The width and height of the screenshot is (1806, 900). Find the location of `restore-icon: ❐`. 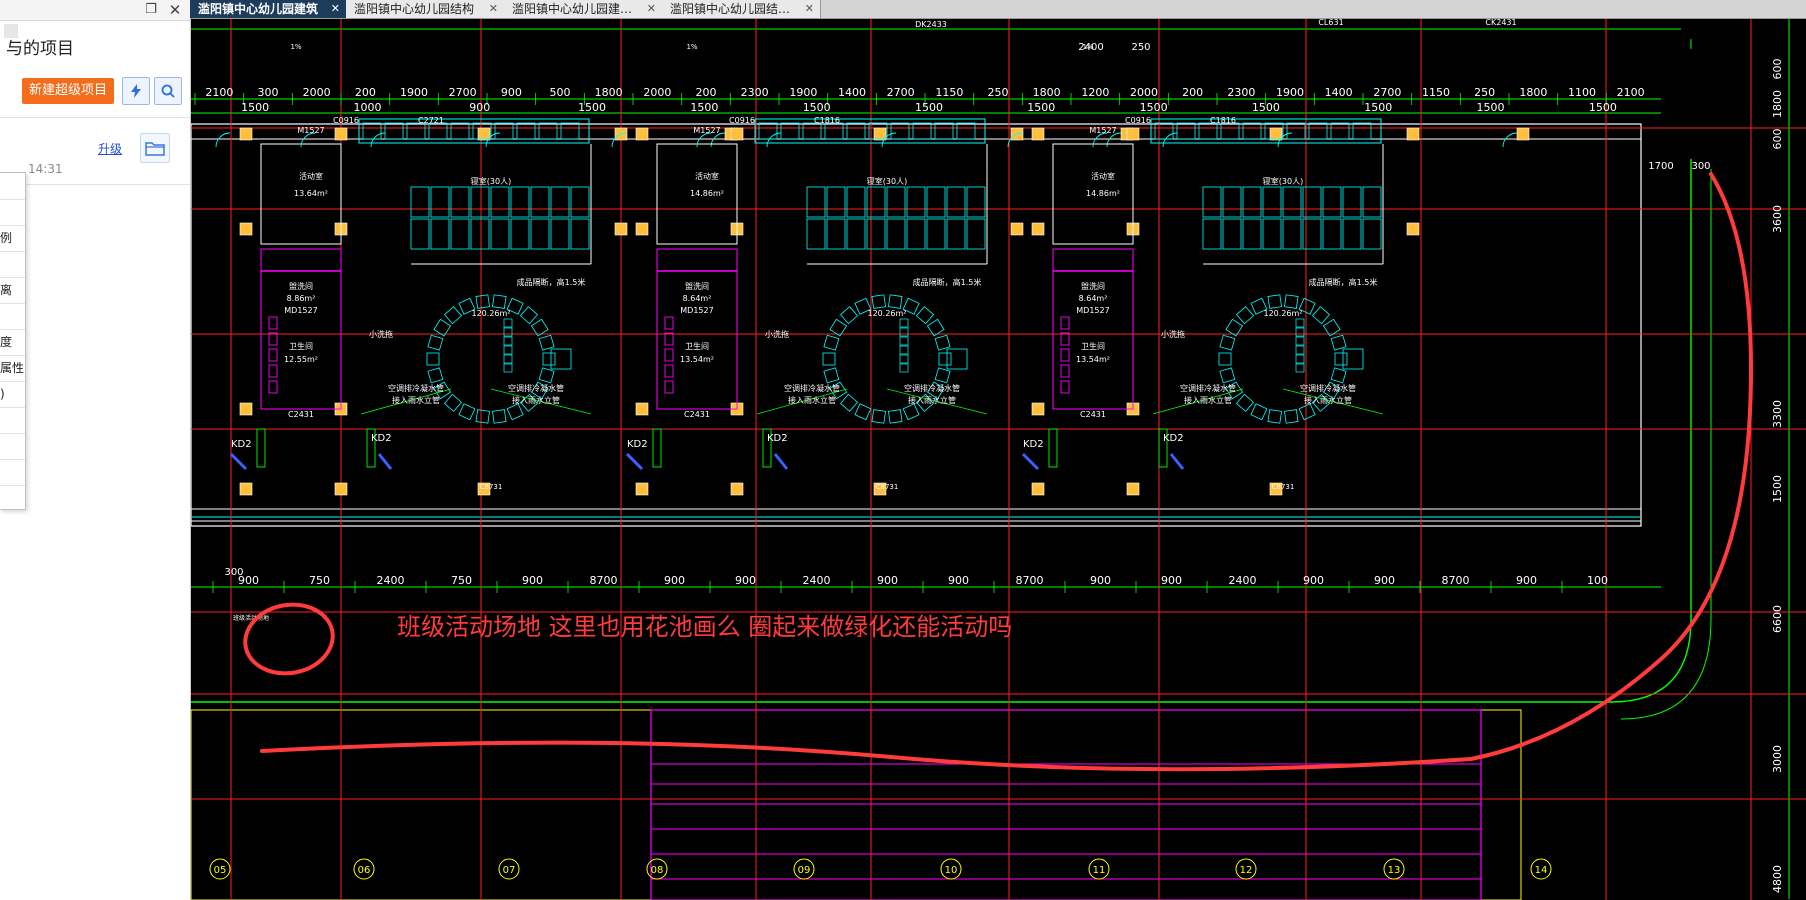

restore-icon: ❐ is located at coordinates (151, 10).